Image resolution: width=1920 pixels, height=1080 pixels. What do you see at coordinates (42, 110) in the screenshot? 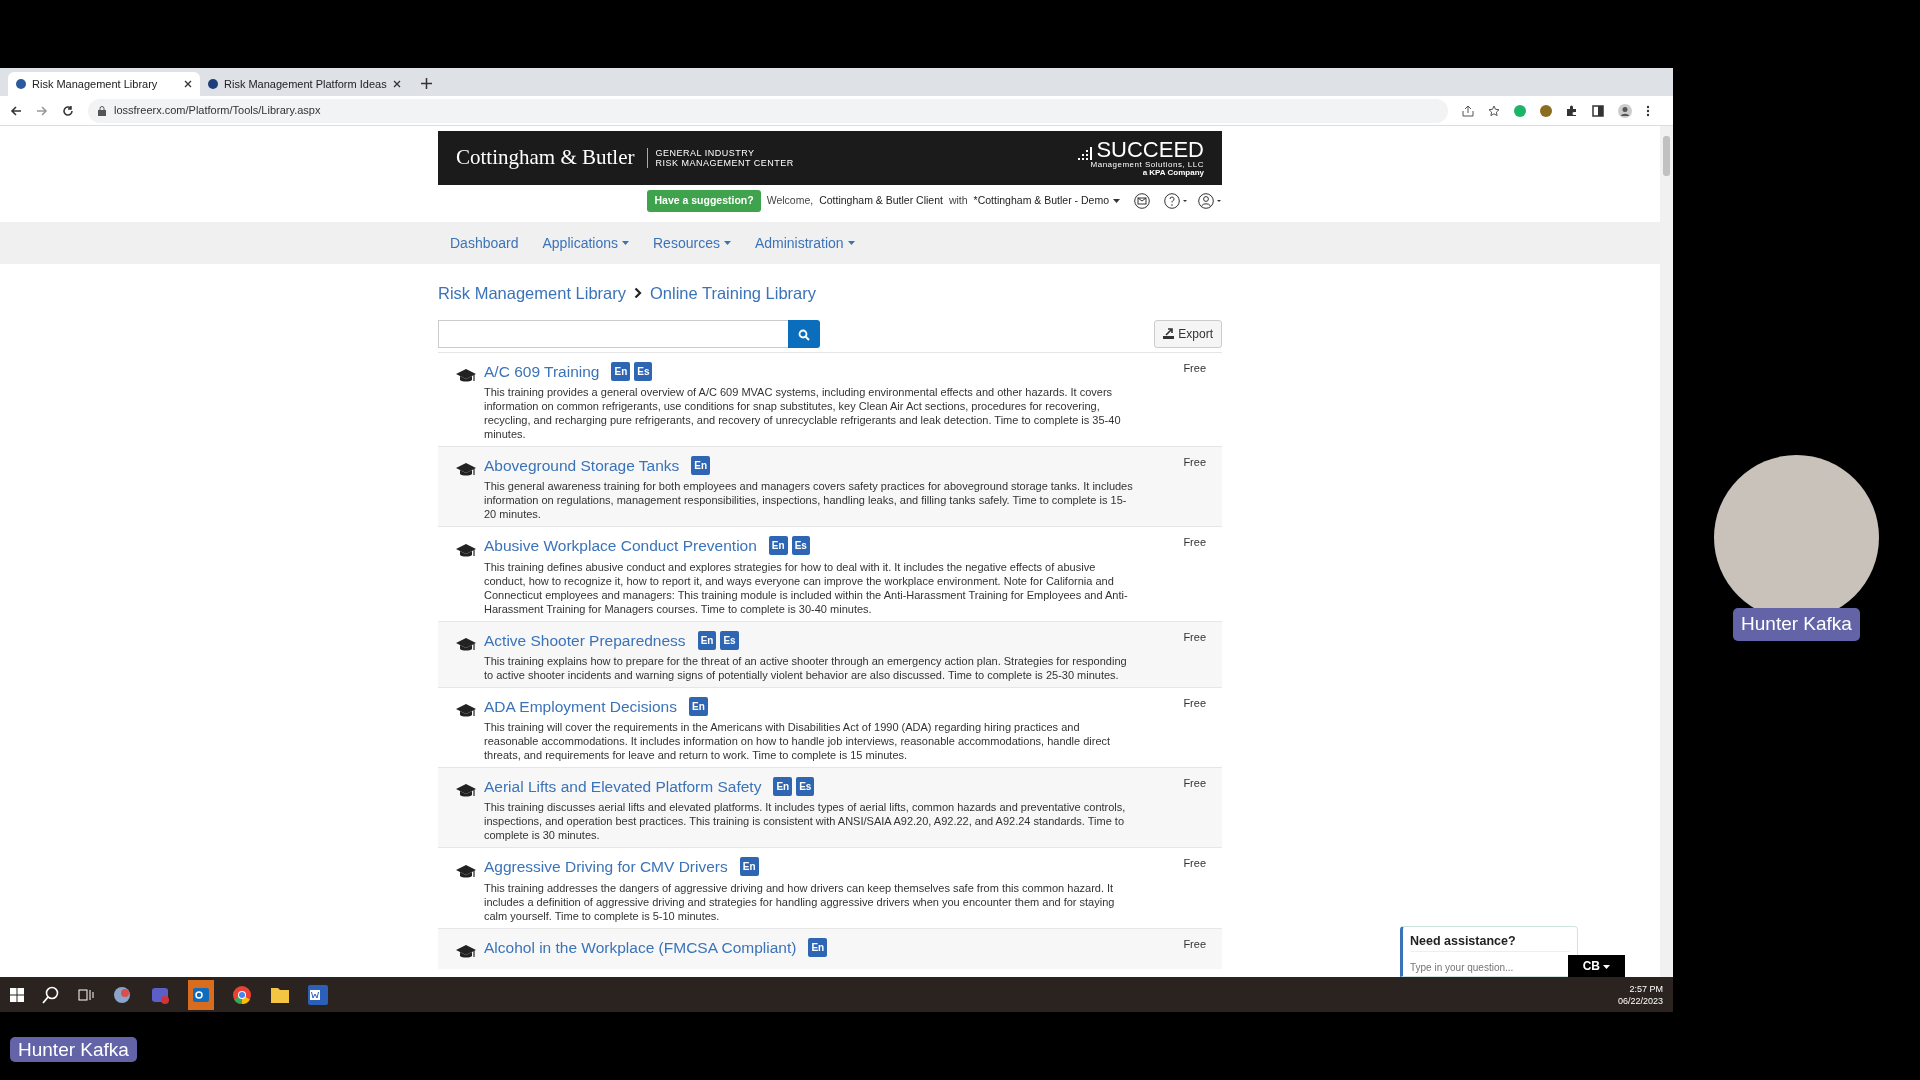
I see `forward-icon` at bounding box center [42, 110].